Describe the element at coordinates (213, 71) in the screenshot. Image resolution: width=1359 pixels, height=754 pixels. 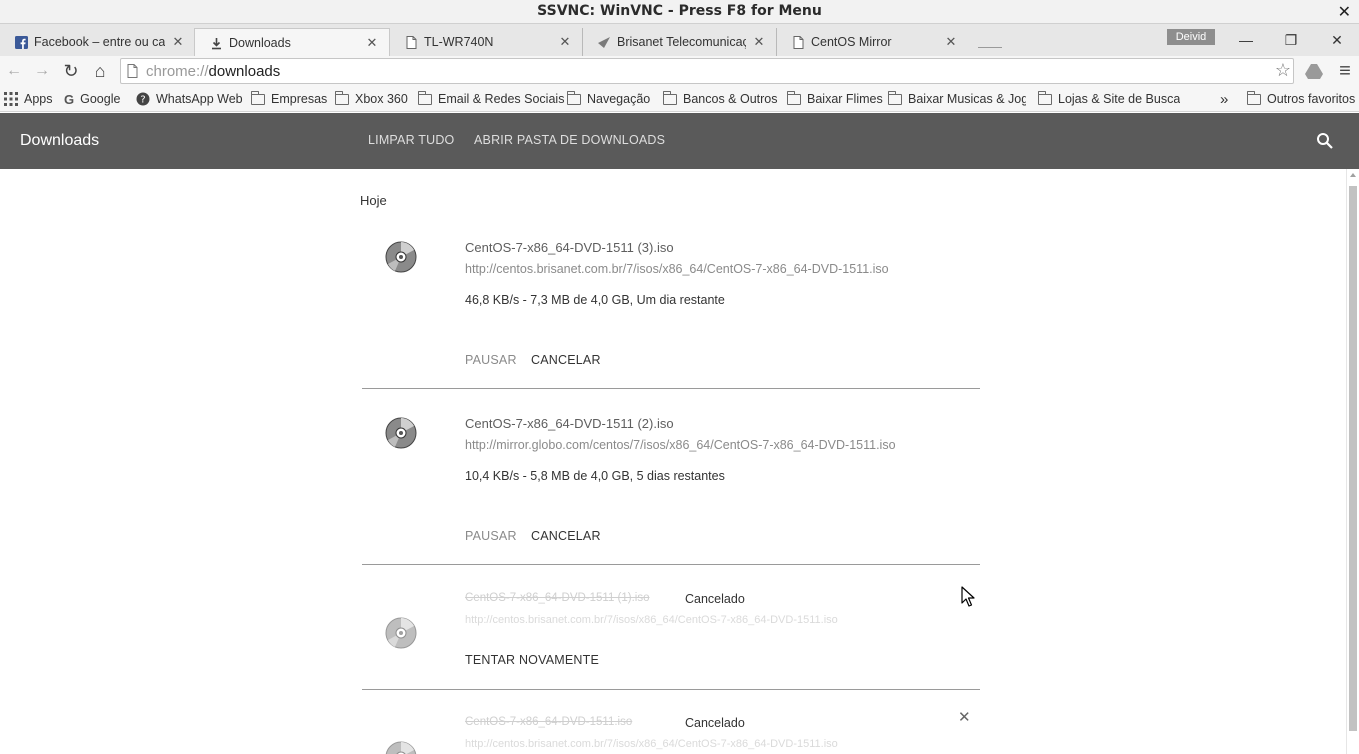
I see `url-text: chrome://downloads` at that location.